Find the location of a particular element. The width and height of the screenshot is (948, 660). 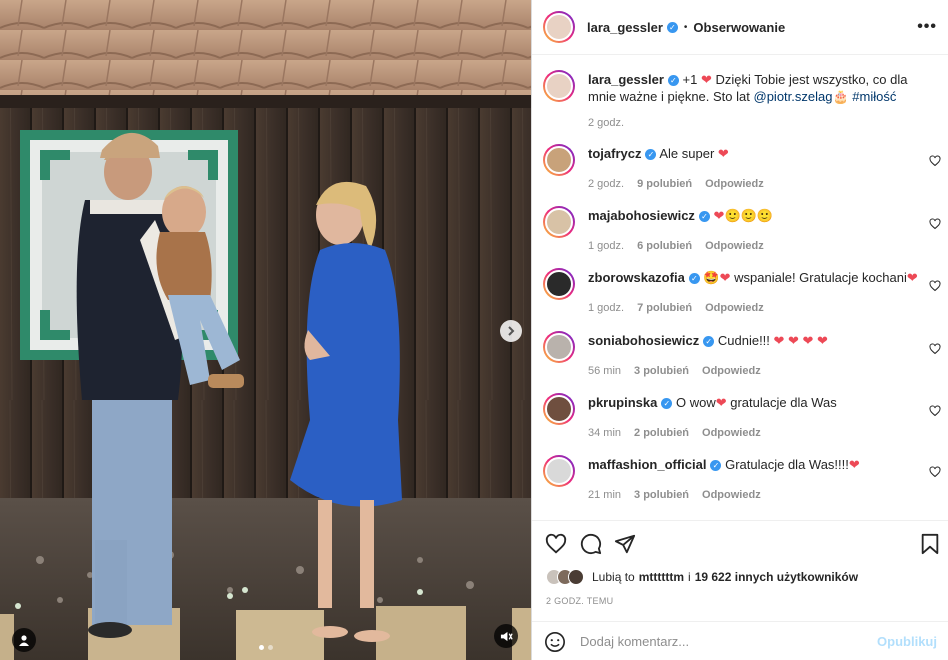

likes-prefix: Lubią to is located at coordinates (613, 577).